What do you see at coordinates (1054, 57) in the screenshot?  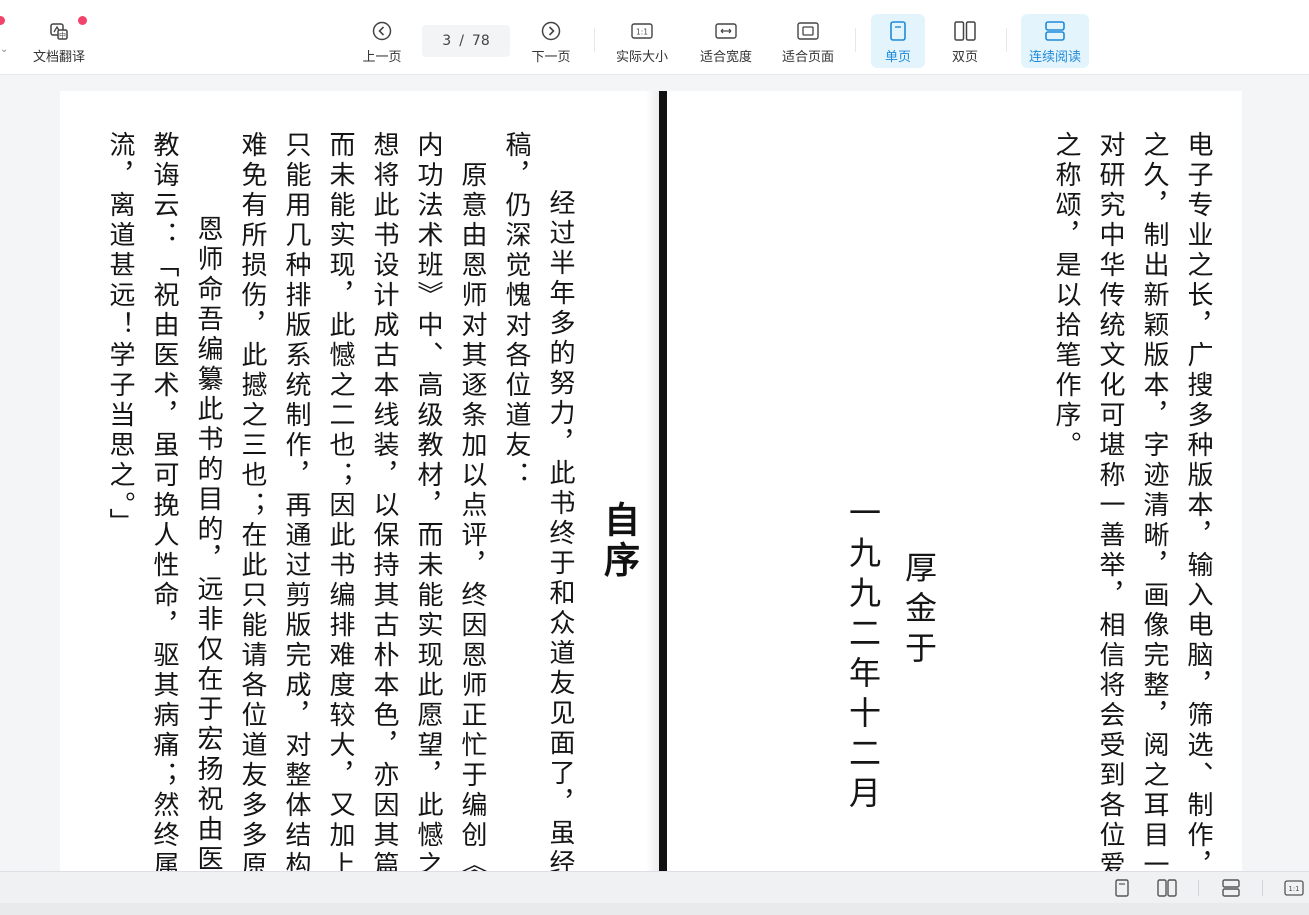 I see `continuous-reading-label: 连续阅读` at bounding box center [1054, 57].